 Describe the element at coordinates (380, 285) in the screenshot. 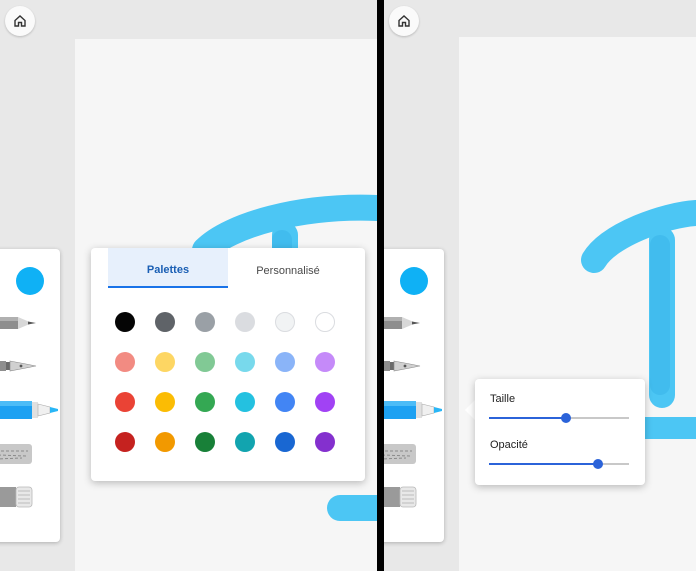

I see `panel-divider` at that location.